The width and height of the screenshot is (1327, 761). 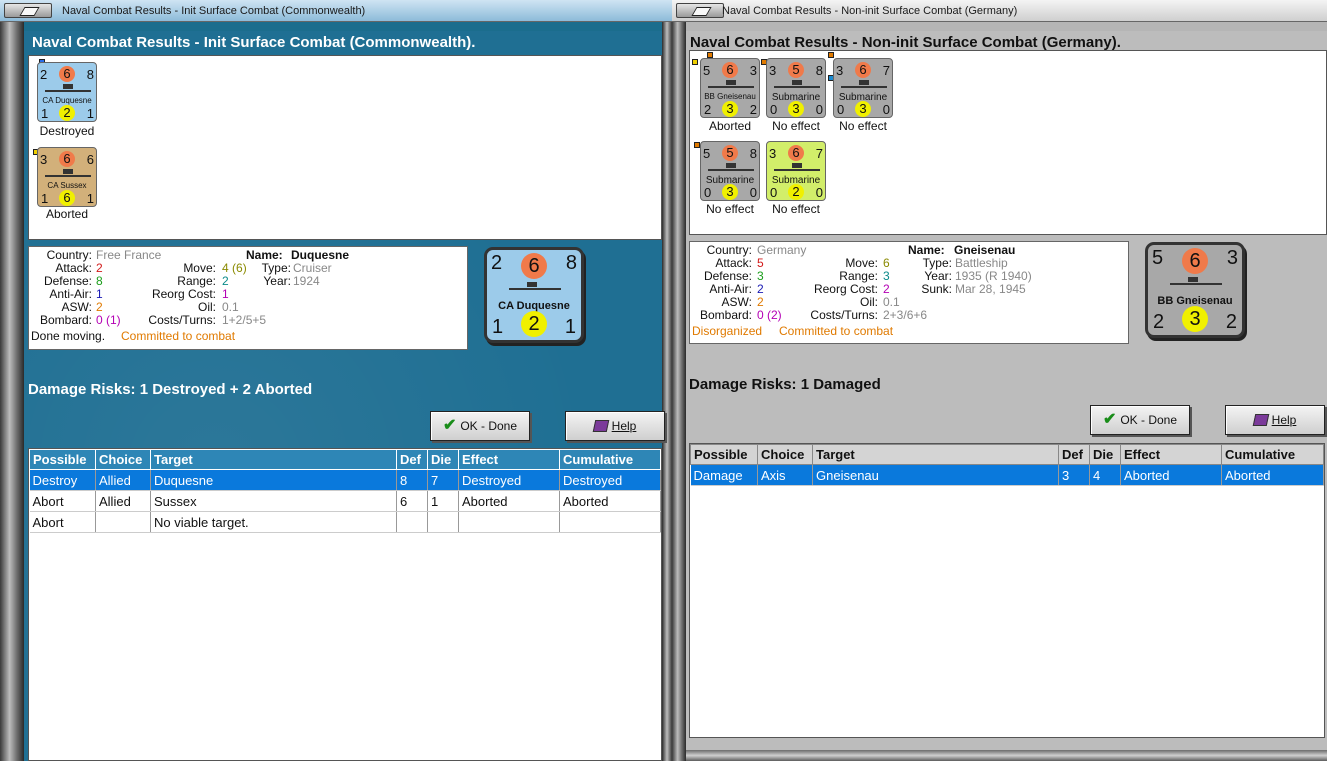 I want to click on unit-counter-sussex: 3 6 6 CA Sussex 1 6 1, so click(x=67, y=177).